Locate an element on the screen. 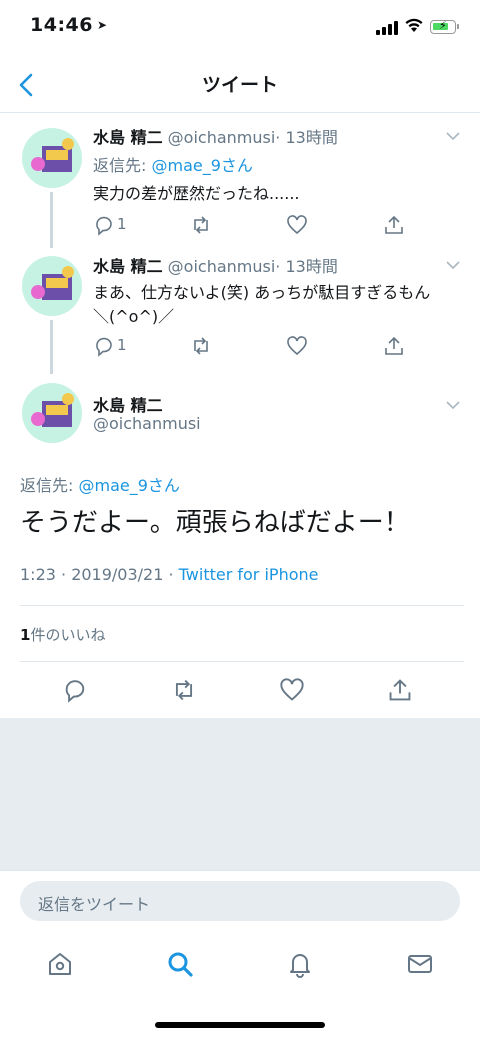  home-icon is located at coordinates (60, 964).